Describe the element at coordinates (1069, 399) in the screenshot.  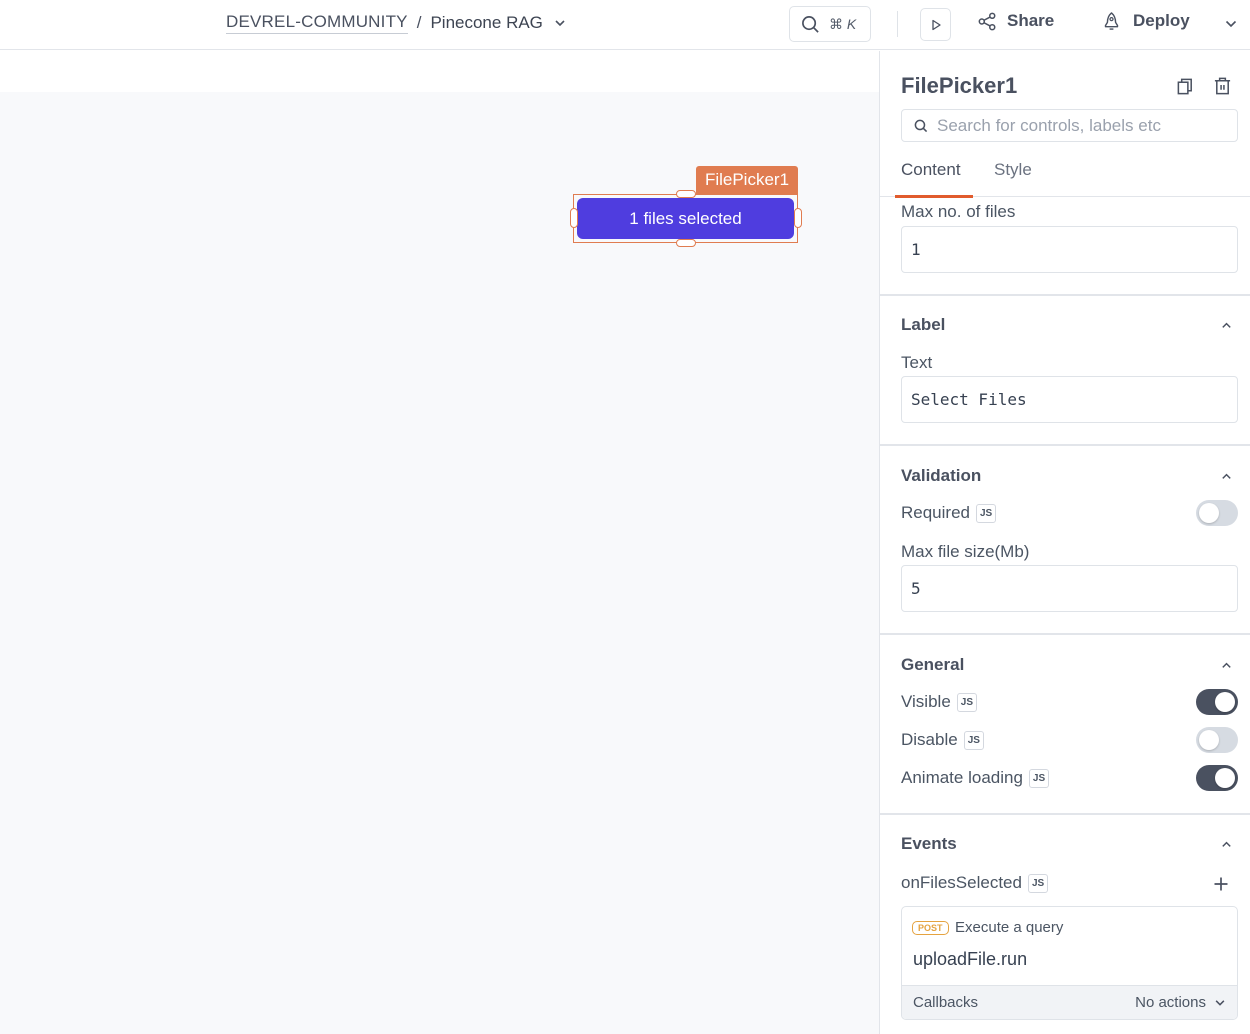
I see `label-text-input: Select Files` at that location.